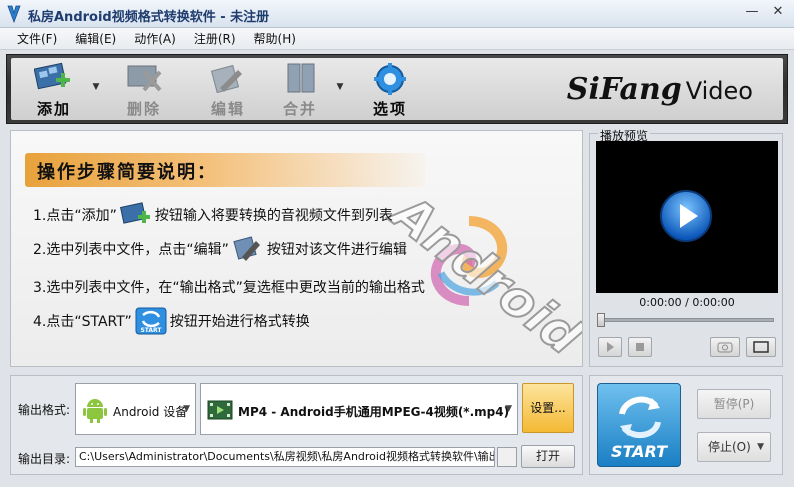  What do you see at coordinates (601, 320) in the screenshot?
I see `seek-thumb` at bounding box center [601, 320].